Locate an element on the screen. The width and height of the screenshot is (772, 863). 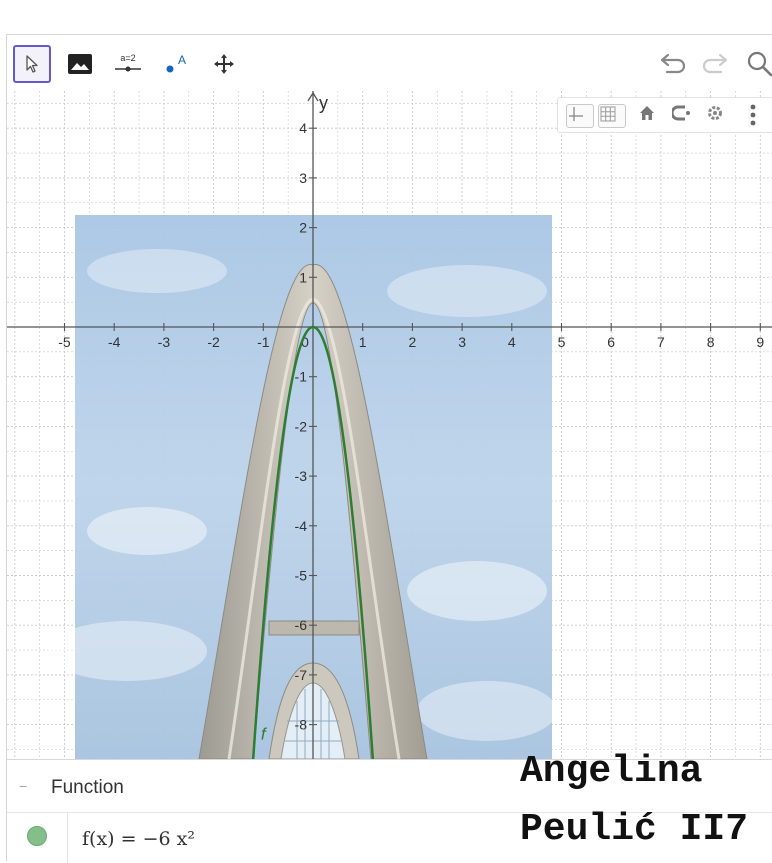
x-tick-label: 7 is located at coordinates (661, 342).